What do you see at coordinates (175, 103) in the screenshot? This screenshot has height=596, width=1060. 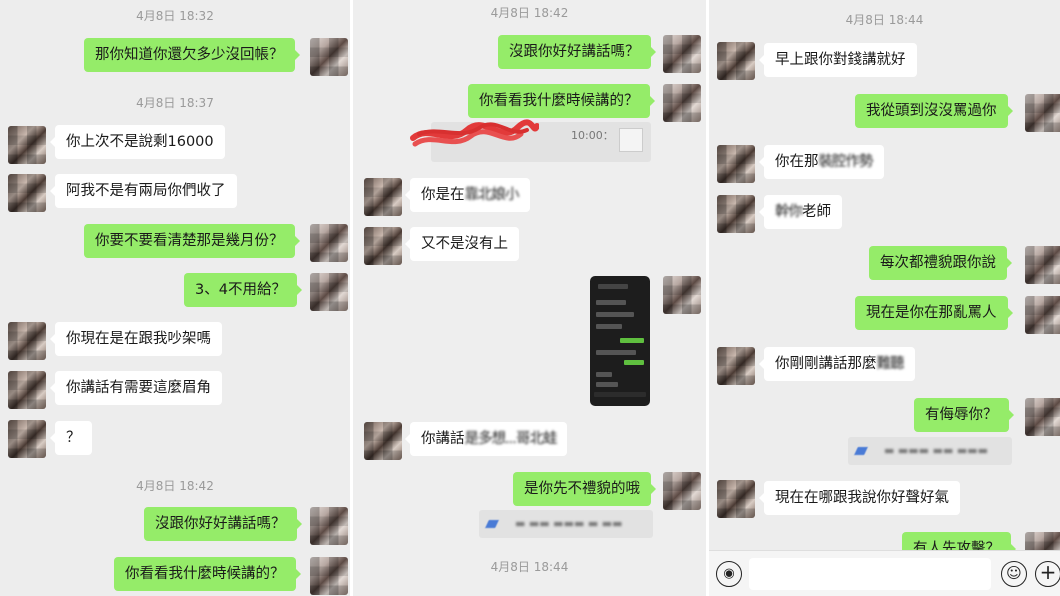 I see `timestamp: 4月8日 18:37` at bounding box center [175, 103].